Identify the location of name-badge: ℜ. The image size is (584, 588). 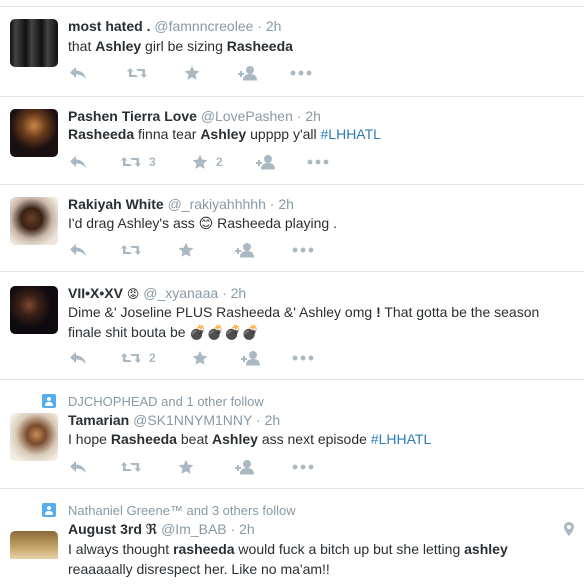
(151, 529).